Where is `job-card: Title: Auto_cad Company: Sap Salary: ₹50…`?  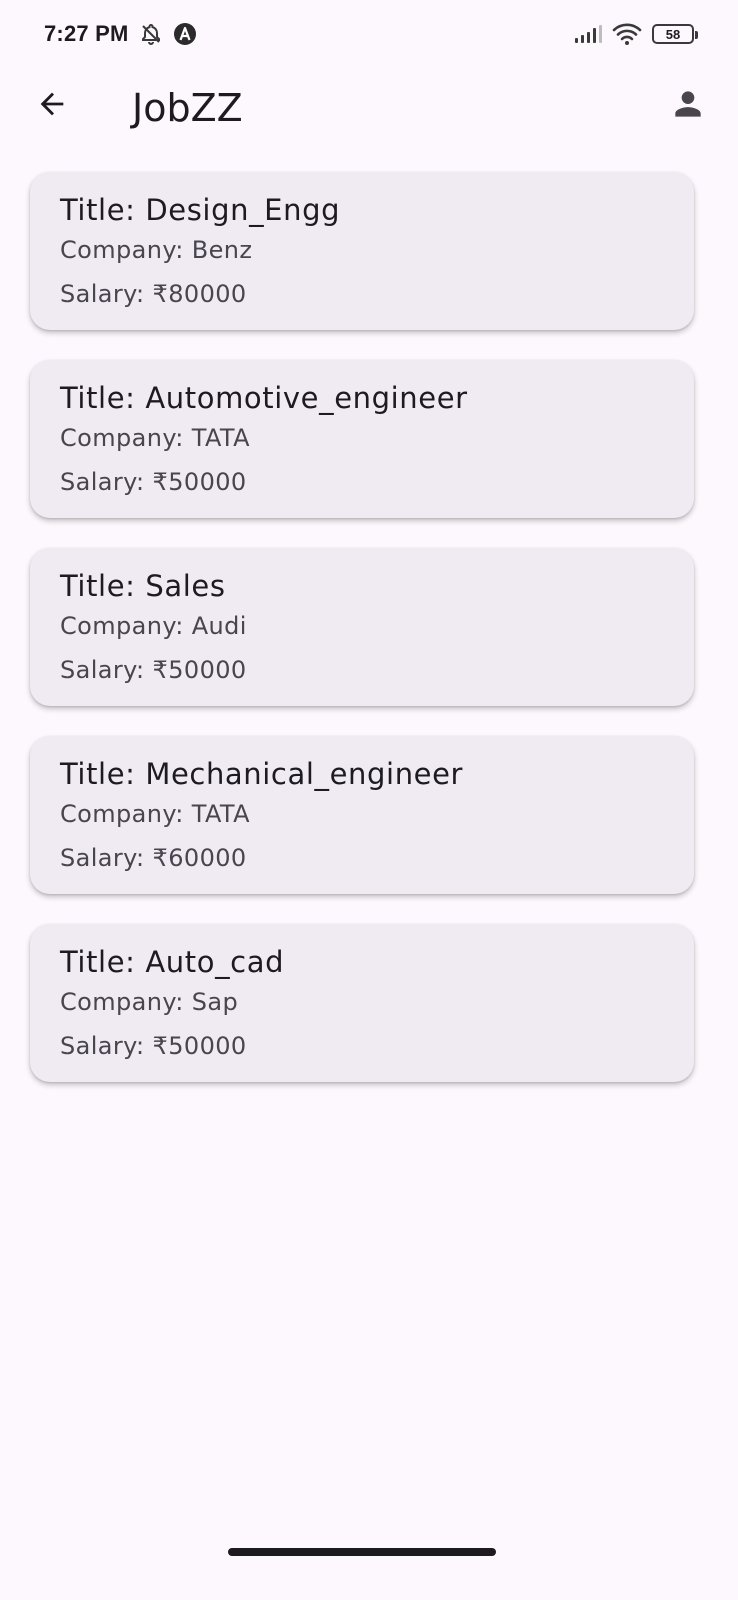
job-card: Title: Auto_cad Company: Sap Salary: ₹50… is located at coordinates (362, 1003).